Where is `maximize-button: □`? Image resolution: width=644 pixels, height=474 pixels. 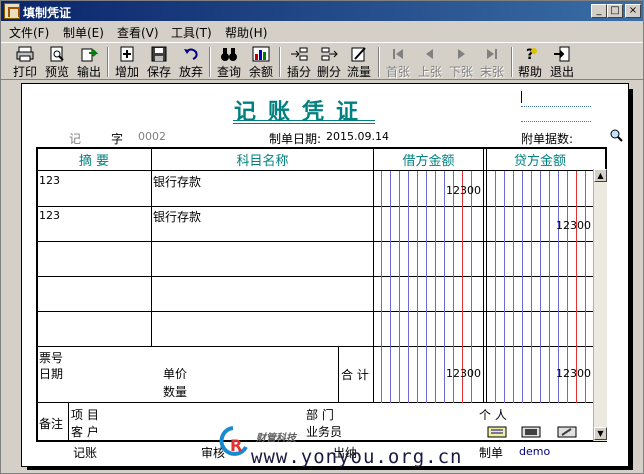 maximize-button: □ is located at coordinates (615, 11).